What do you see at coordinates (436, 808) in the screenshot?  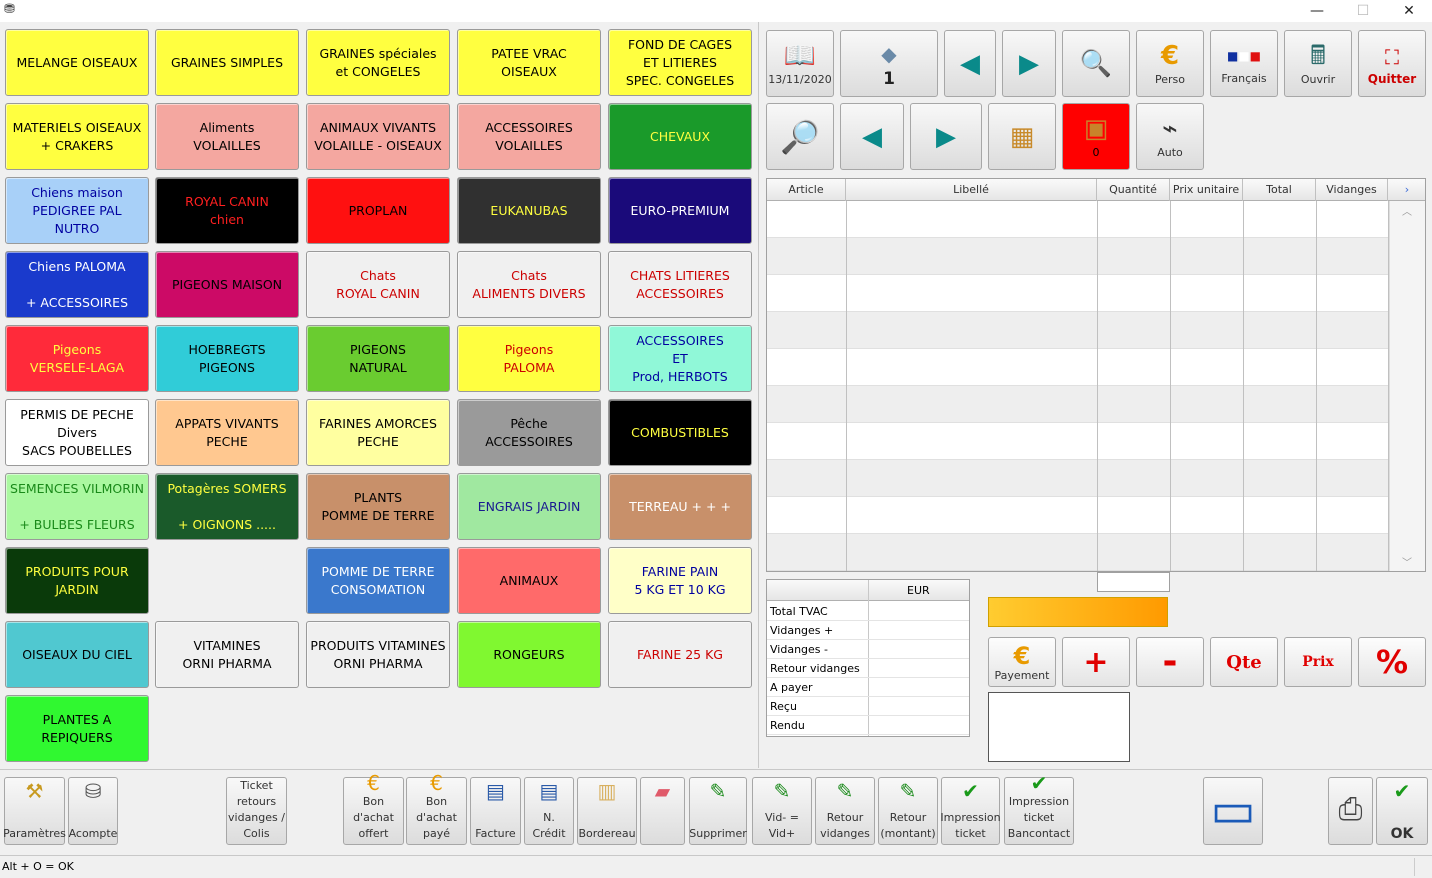 I see `bottom-button: € Bon d'achat payé` at bounding box center [436, 808].